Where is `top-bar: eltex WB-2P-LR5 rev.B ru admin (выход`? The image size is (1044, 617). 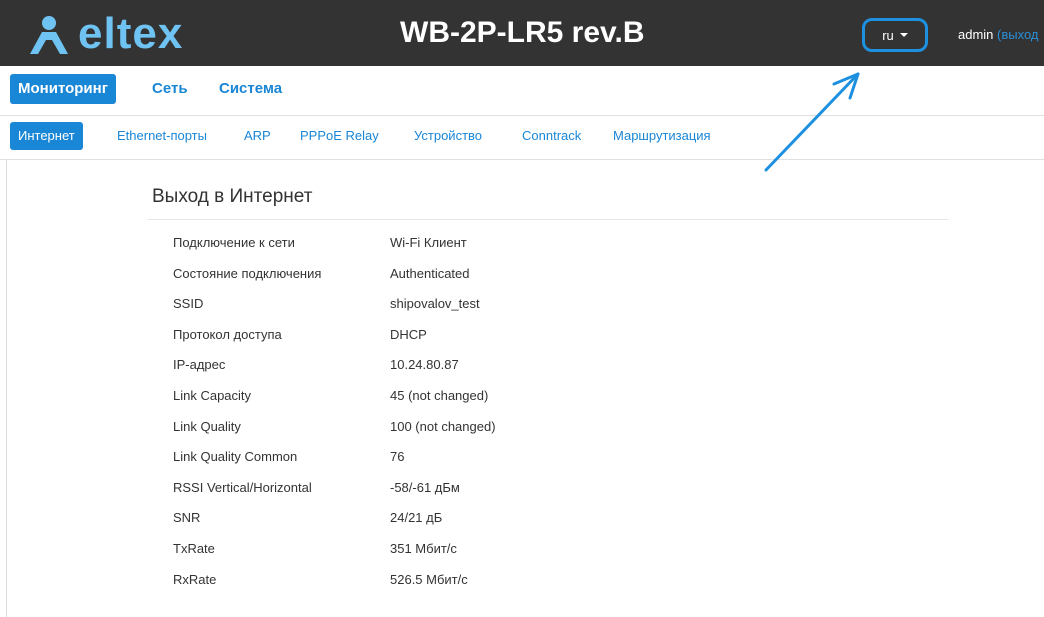
top-bar: eltex WB-2P-LR5 rev.B ru admin (выход is located at coordinates (522, 33).